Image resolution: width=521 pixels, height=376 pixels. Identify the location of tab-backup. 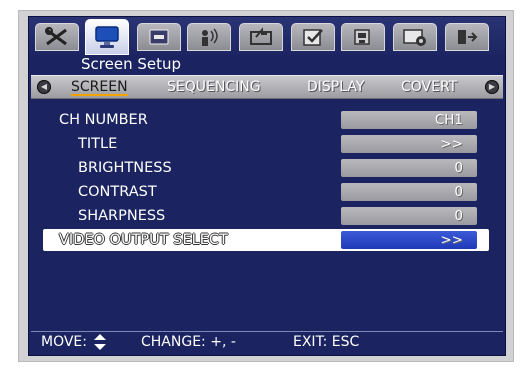
(363, 37).